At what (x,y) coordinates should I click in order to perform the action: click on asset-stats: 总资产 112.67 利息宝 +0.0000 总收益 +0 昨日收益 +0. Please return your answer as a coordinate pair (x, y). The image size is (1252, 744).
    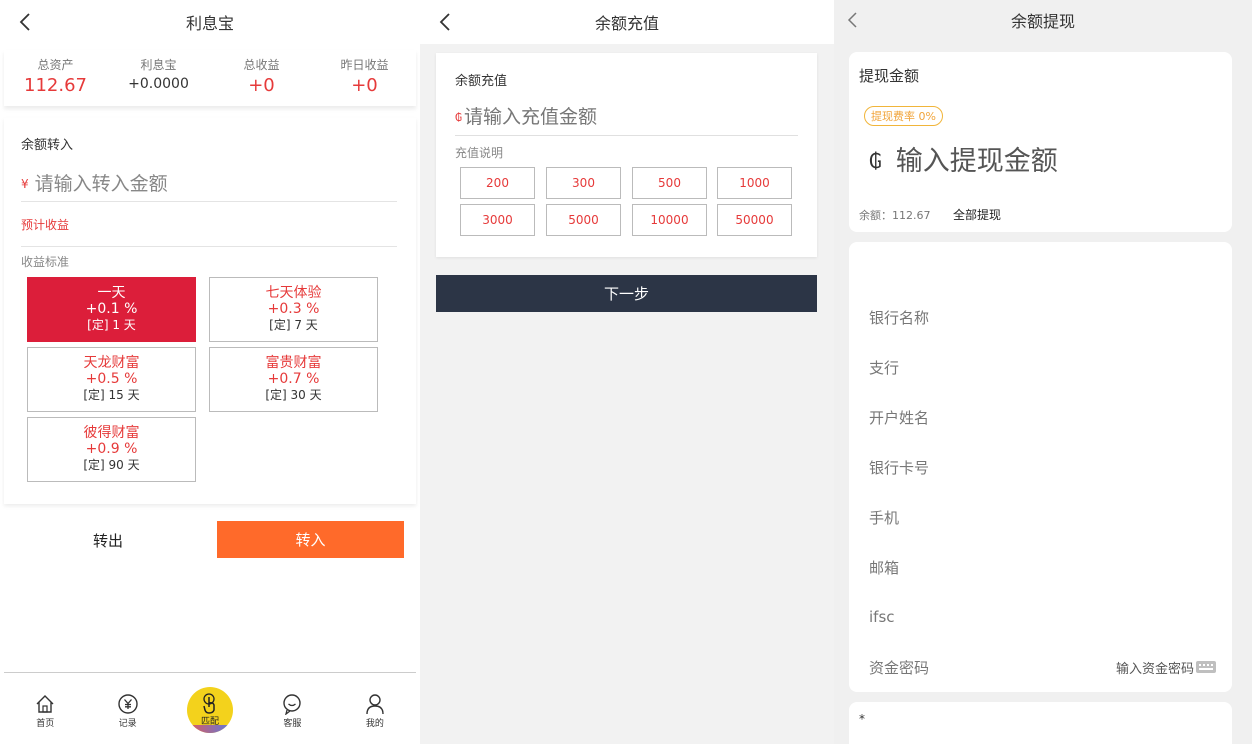
    Looking at the image, I should click on (210, 78).